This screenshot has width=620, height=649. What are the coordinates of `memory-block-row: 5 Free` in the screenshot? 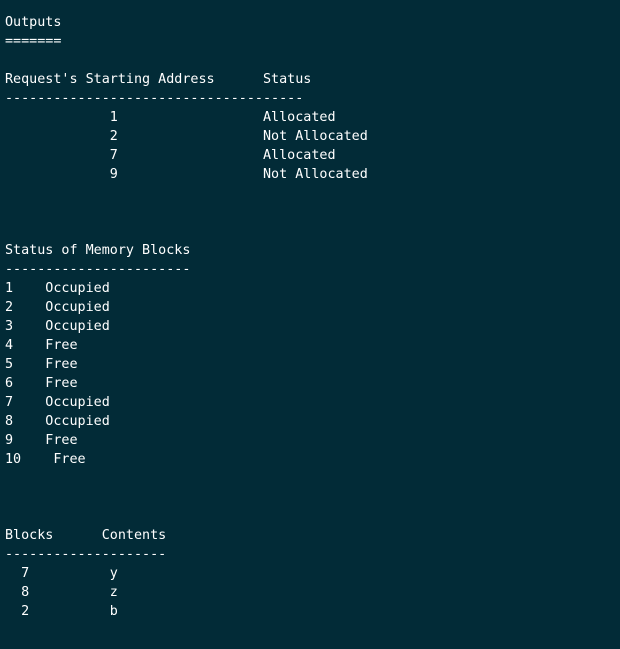 It's located at (41, 364).